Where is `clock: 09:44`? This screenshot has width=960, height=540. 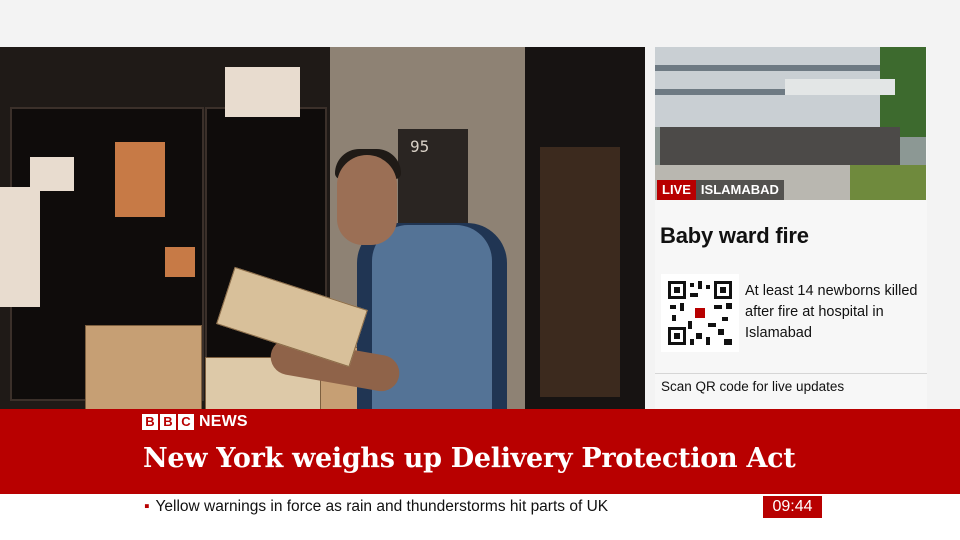 clock: 09:44 is located at coordinates (792, 507).